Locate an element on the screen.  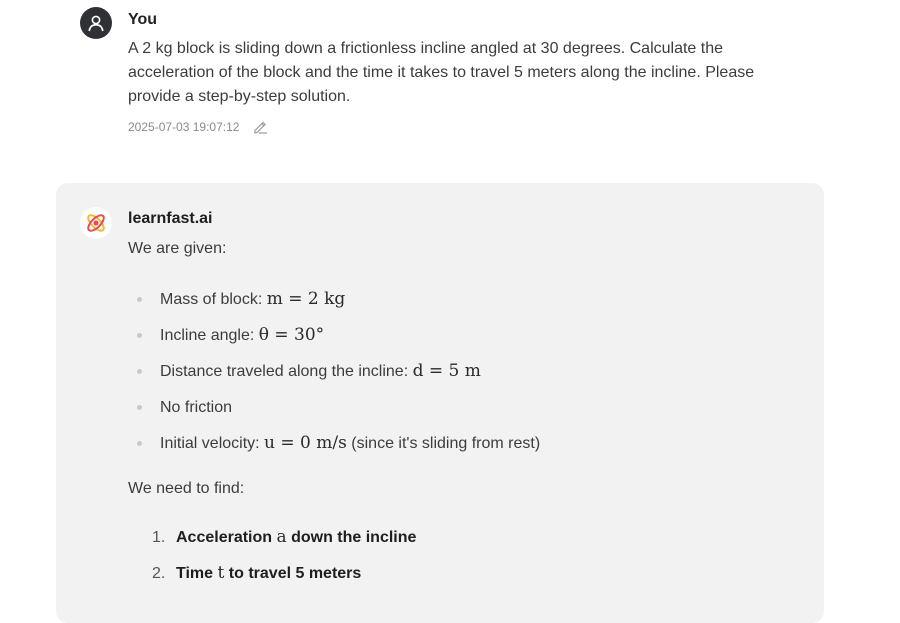
learnfast-logo-icon is located at coordinates (96, 223).